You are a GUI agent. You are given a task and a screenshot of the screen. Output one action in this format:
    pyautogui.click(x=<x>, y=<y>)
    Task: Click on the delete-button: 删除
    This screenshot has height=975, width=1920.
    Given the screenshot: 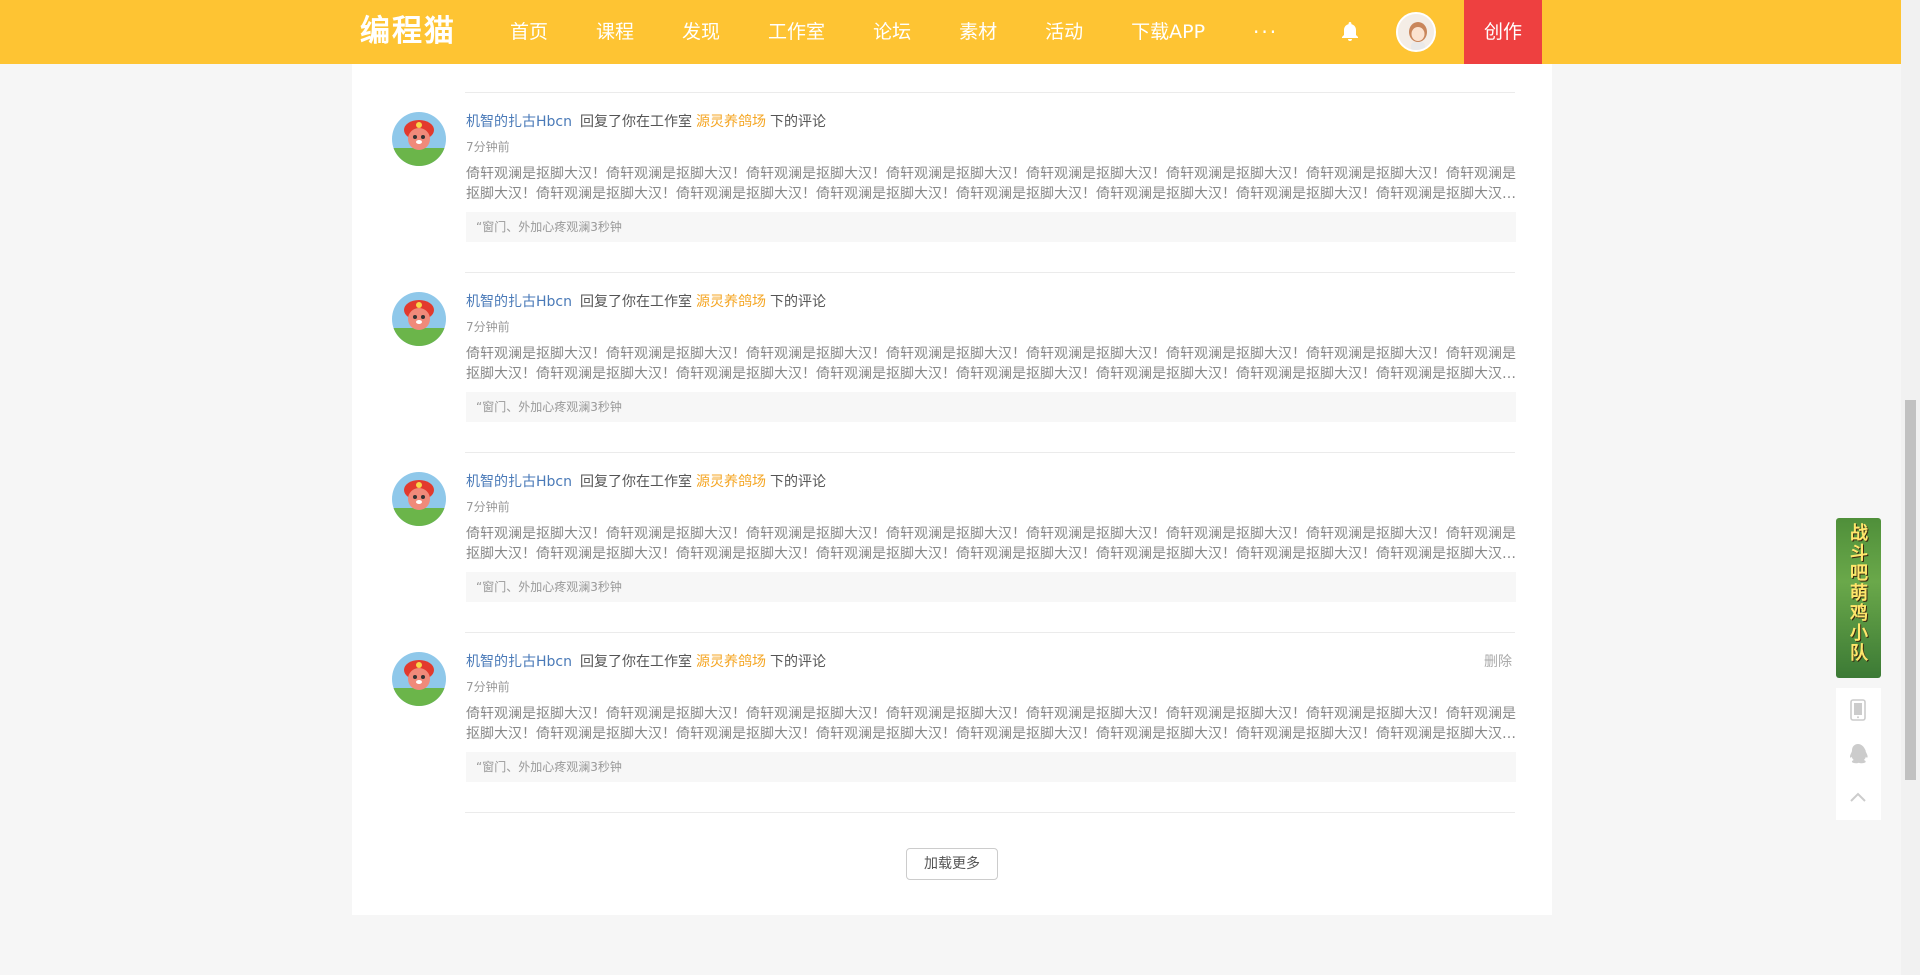 What is the action you would take?
    pyautogui.click(x=1498, y=662)
    